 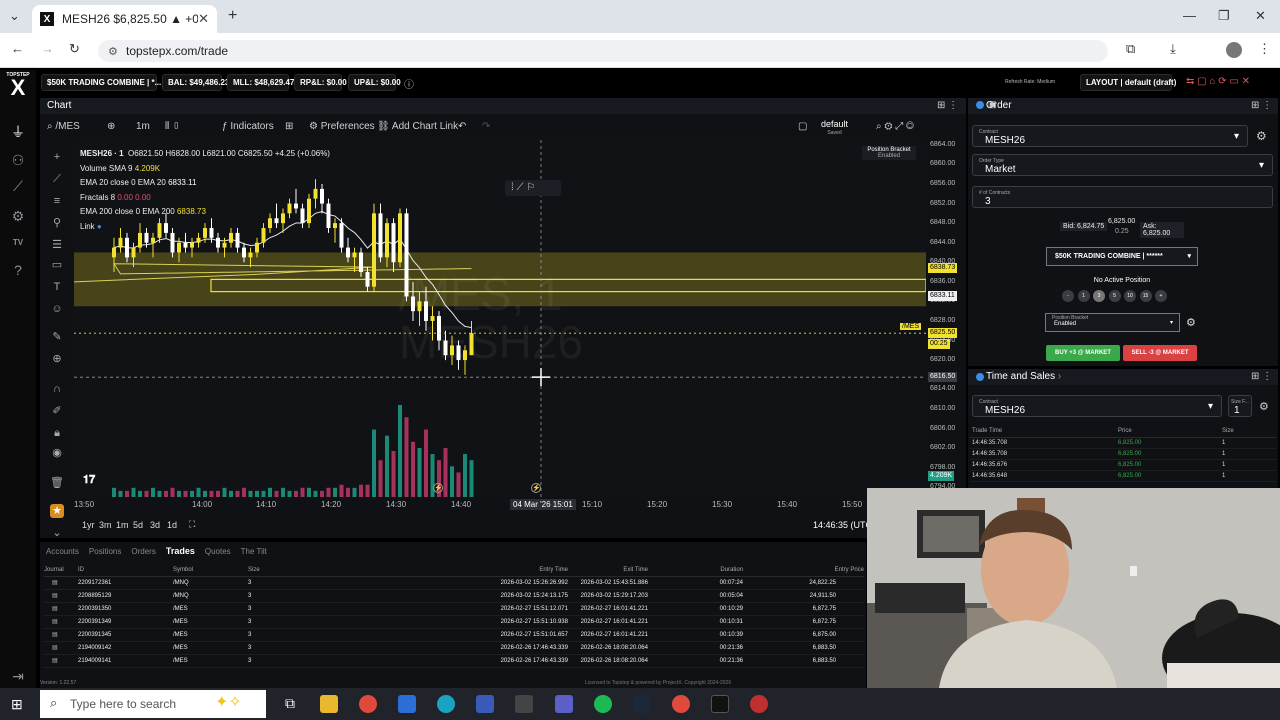 What do you see at coordinates (720, 704) in the screenshot?
I see `tradingview-icon` at bounding box center [720, 704].